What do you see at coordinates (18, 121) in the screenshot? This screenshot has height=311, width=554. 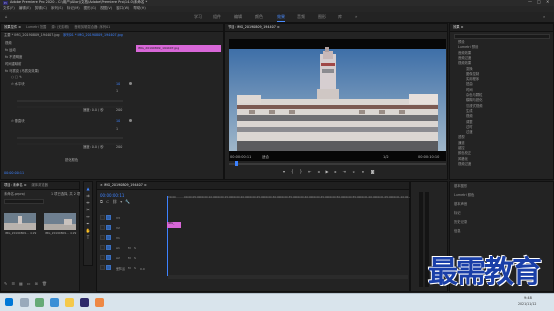 I see `ec-vertical-blocks: ⏱ 垂直块` at bounding box center [18, 121].